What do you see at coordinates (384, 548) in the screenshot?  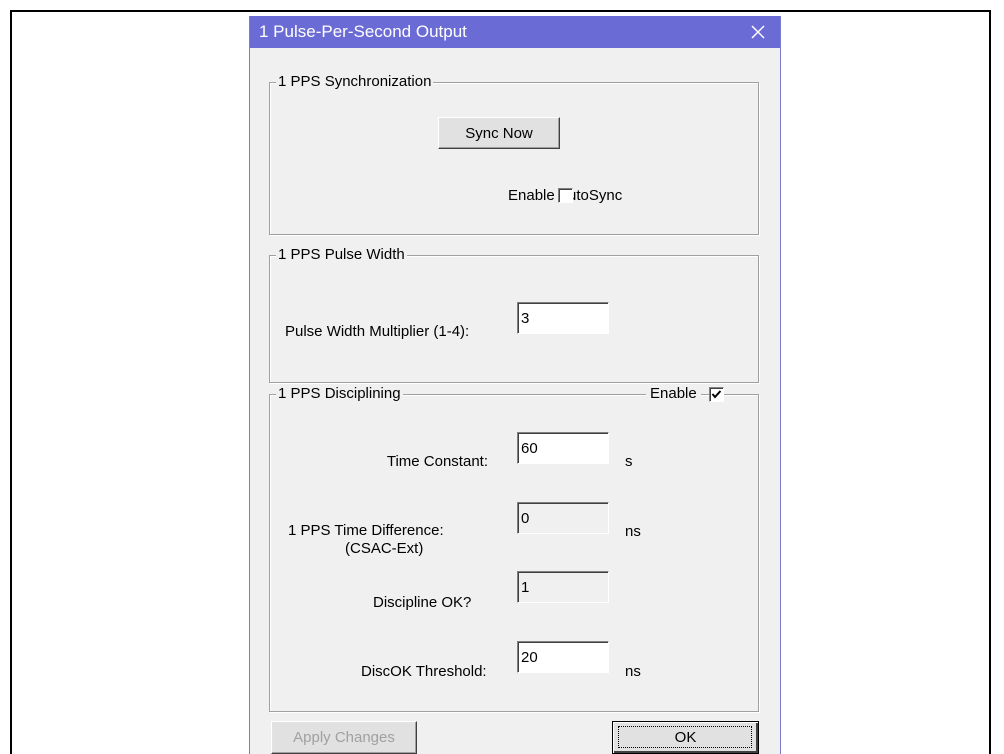 I see `time-diff-label-line2: (CSAC-Ext)` at bounding box center [384, 548].